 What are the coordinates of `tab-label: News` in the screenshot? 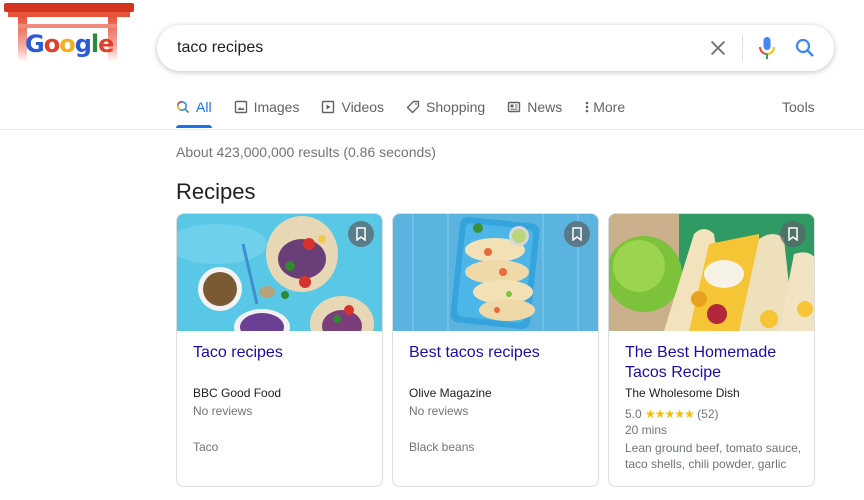 It's located at (545, 107).